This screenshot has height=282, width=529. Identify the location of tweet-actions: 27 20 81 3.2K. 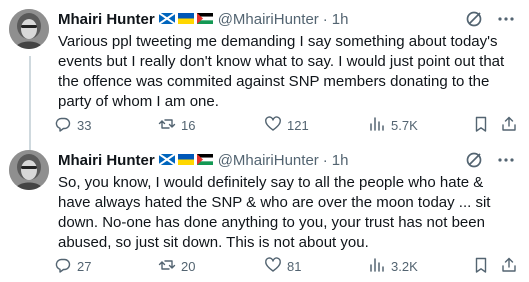
(285, 266).